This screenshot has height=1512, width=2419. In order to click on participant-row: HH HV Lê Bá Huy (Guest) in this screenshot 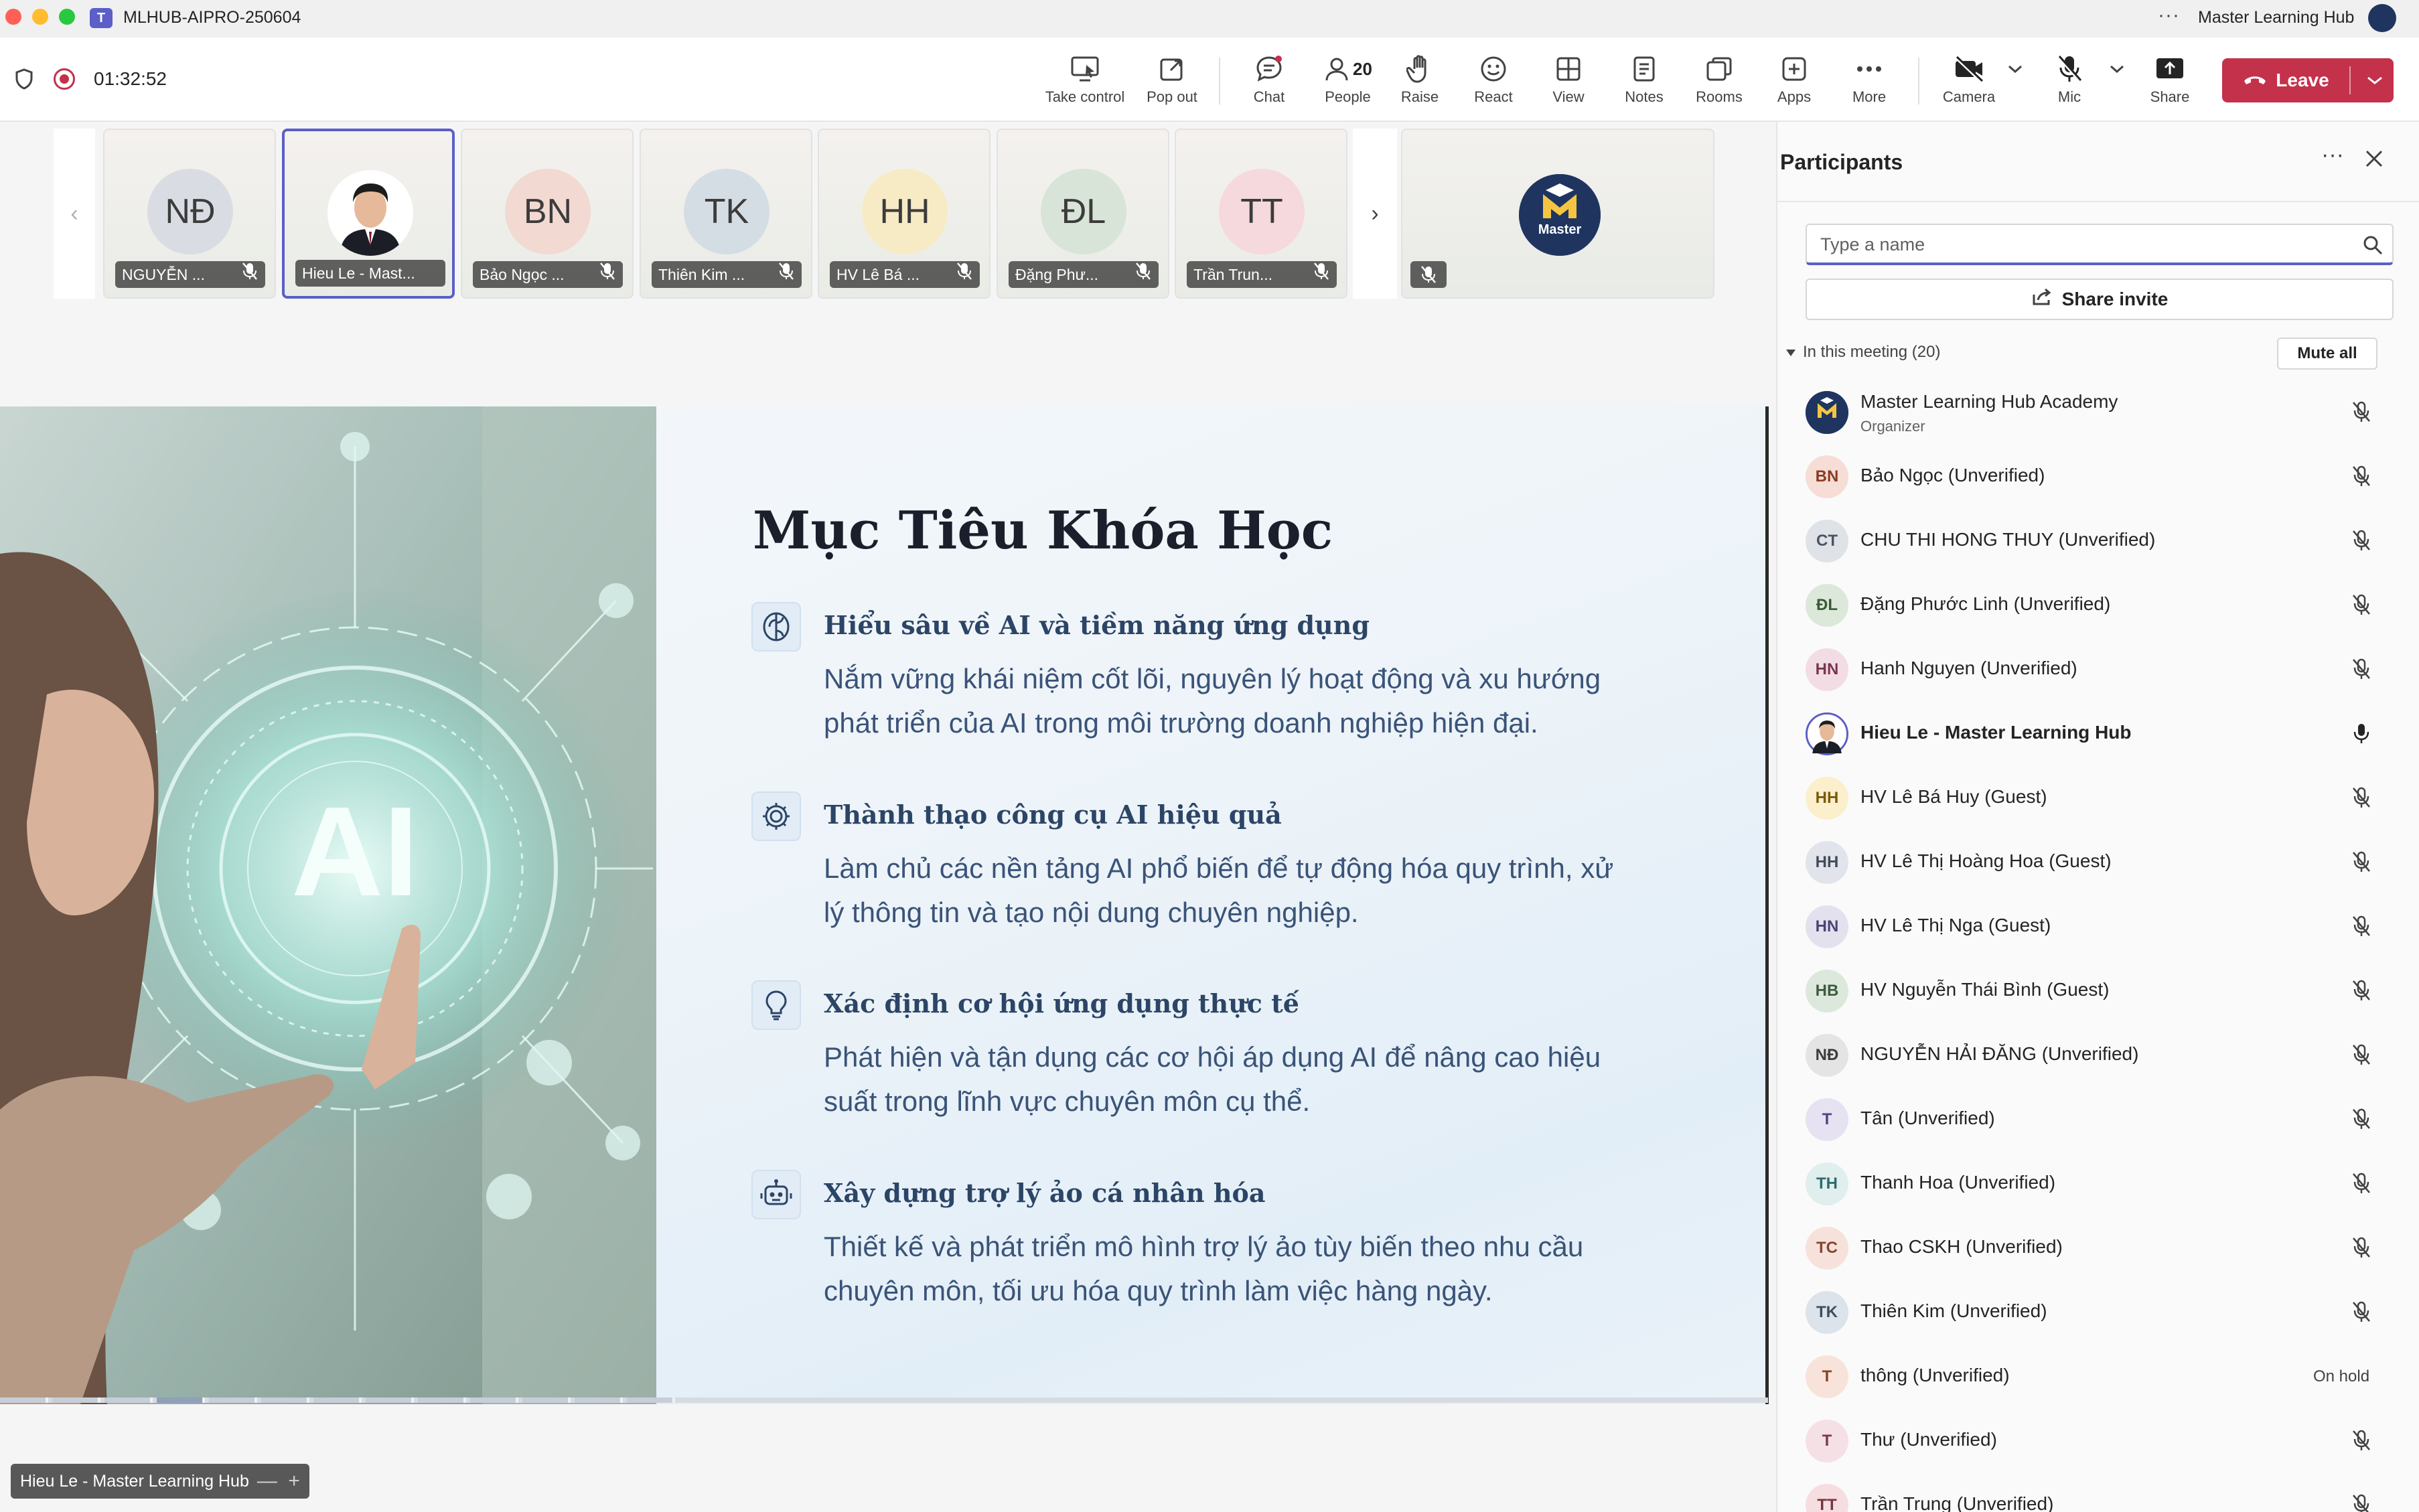, I will do `click(2098, 800)`.